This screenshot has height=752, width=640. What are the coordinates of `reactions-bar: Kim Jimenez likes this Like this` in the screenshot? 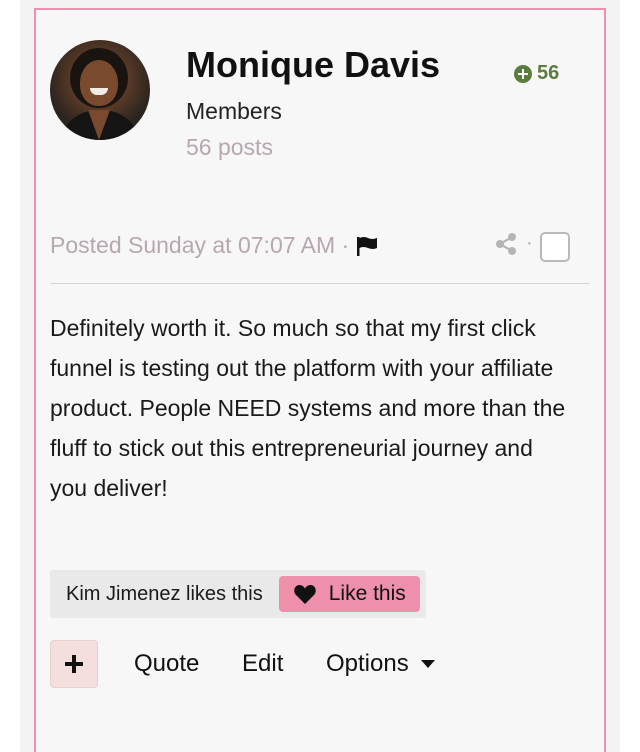 It's located at (238, 594).